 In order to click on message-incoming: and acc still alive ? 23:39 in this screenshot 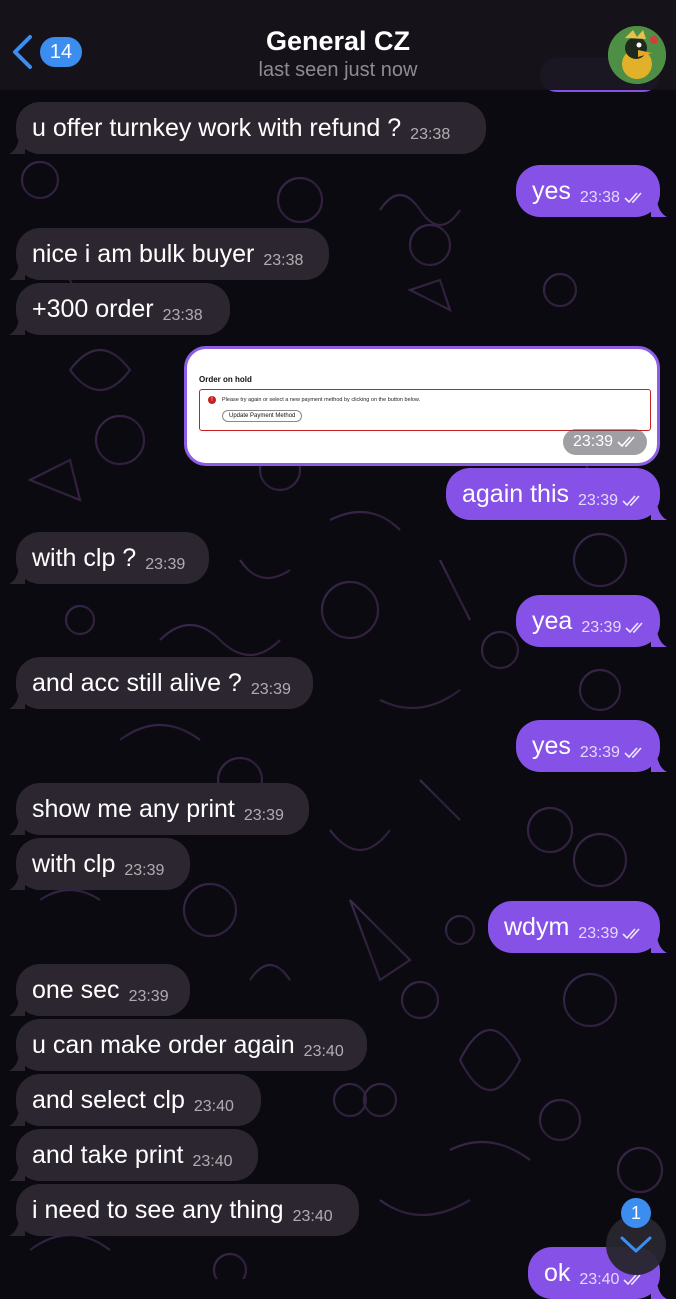, I will do `click(161, 683)`.